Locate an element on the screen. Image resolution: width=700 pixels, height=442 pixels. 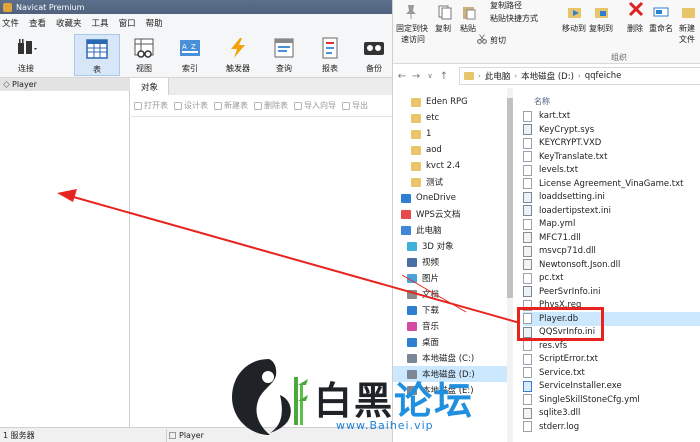
table-button: 表 is located at coordinates (97, 55).